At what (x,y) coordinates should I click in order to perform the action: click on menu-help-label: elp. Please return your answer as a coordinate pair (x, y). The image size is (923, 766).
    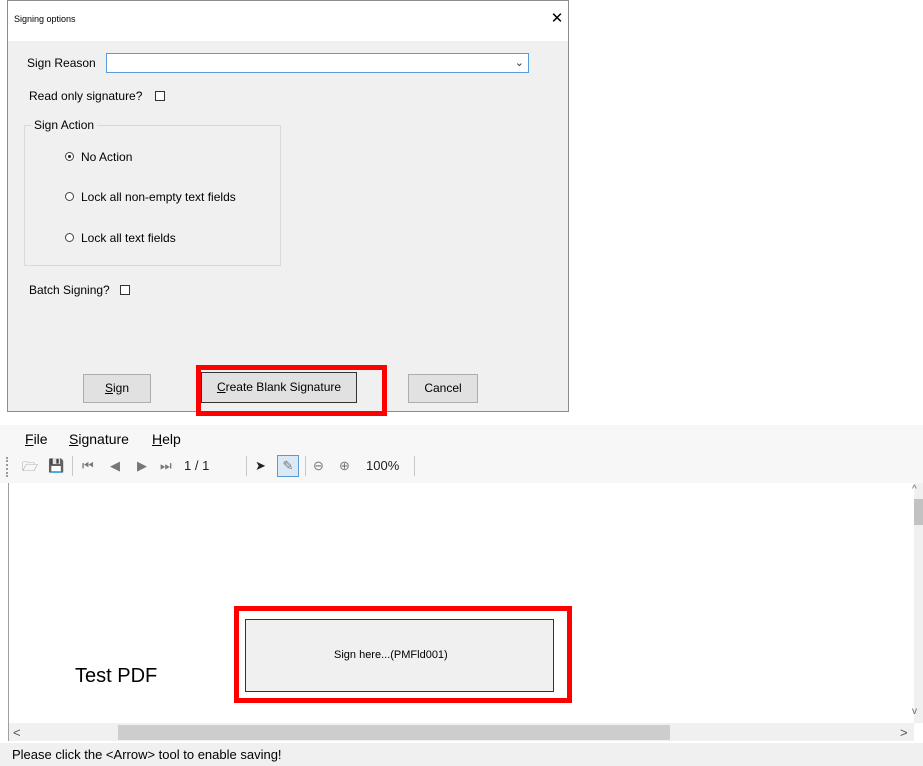
    Looking at the image, I should click on (171, 439).